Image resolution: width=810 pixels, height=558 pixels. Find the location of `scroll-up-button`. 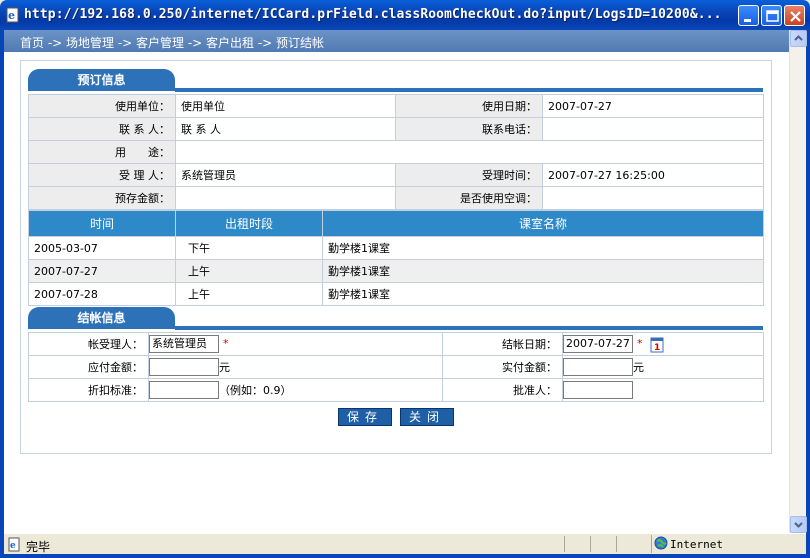

scroll-up-button is located at coordinates (798, 38).